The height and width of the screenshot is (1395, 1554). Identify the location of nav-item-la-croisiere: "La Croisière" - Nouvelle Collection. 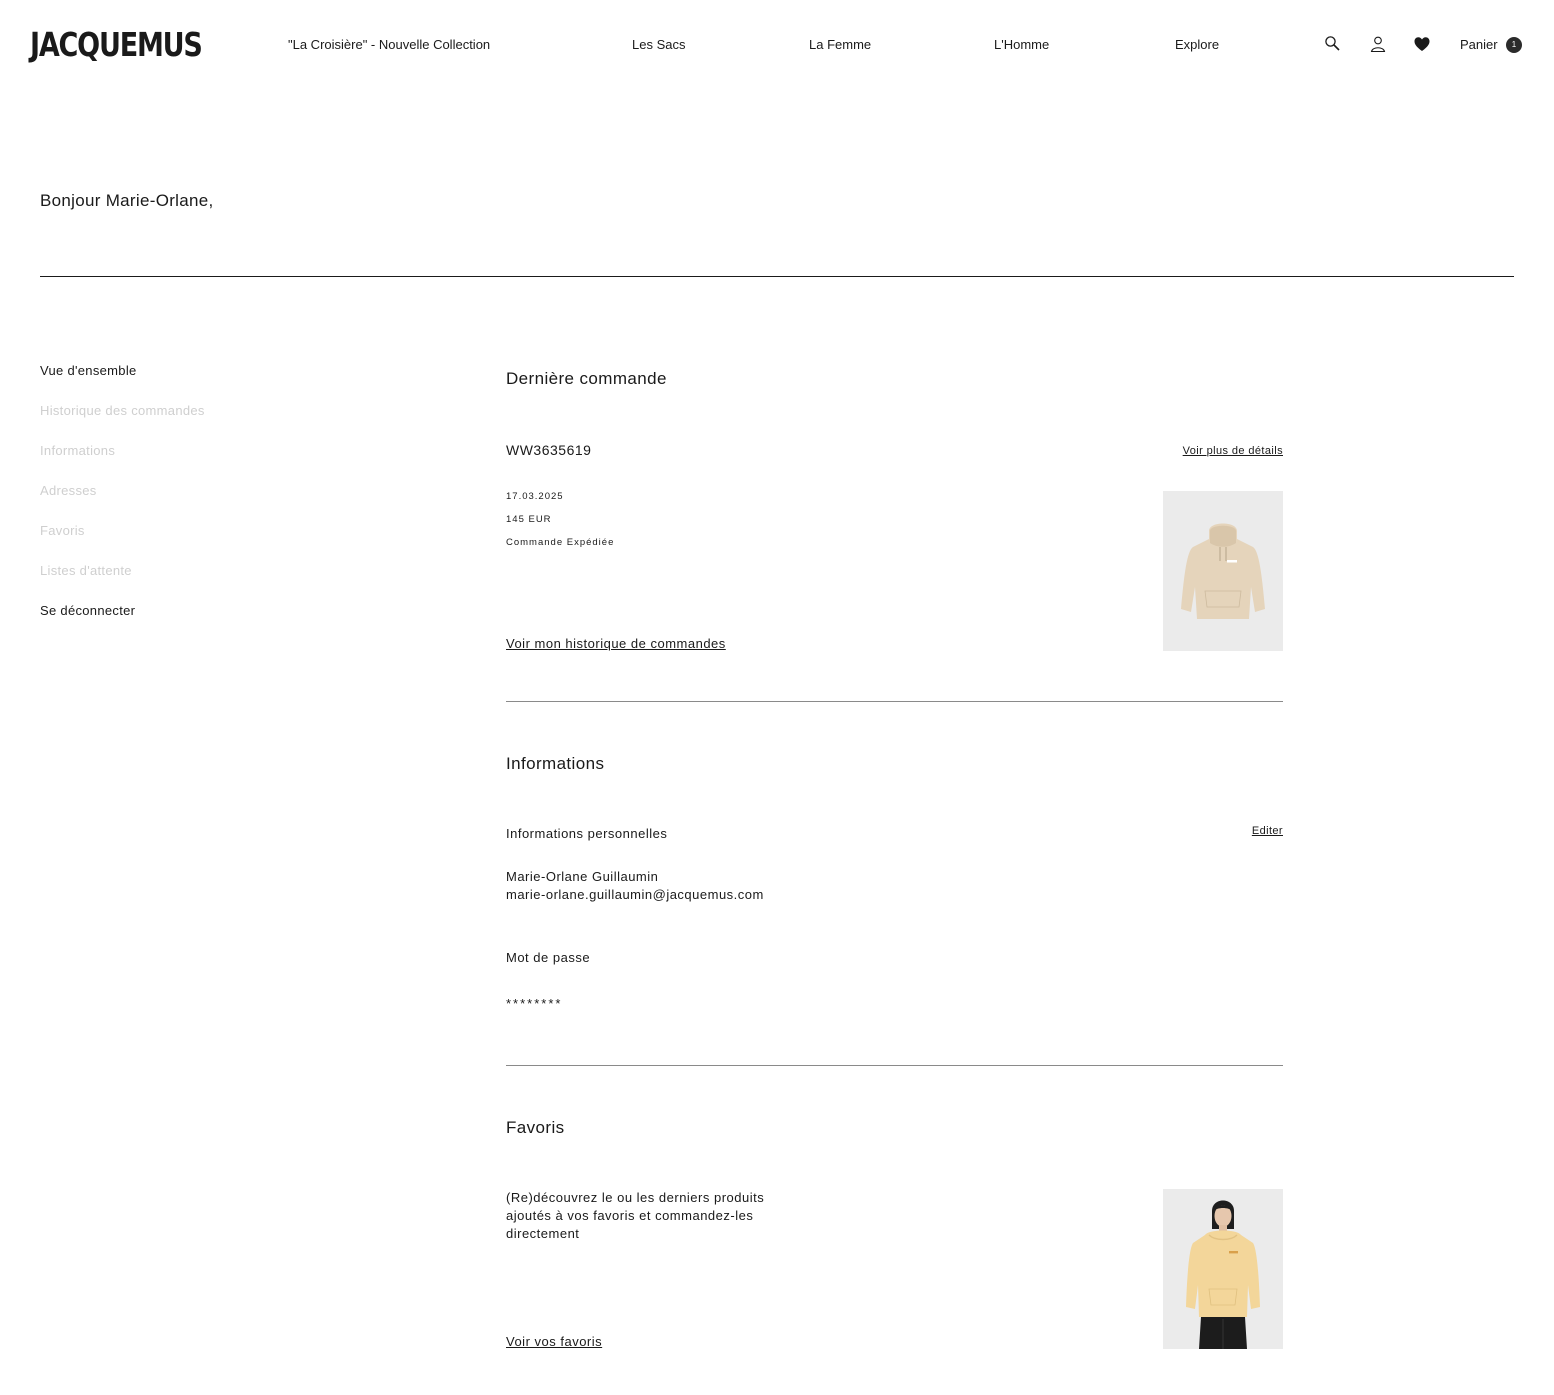
(389, 45).